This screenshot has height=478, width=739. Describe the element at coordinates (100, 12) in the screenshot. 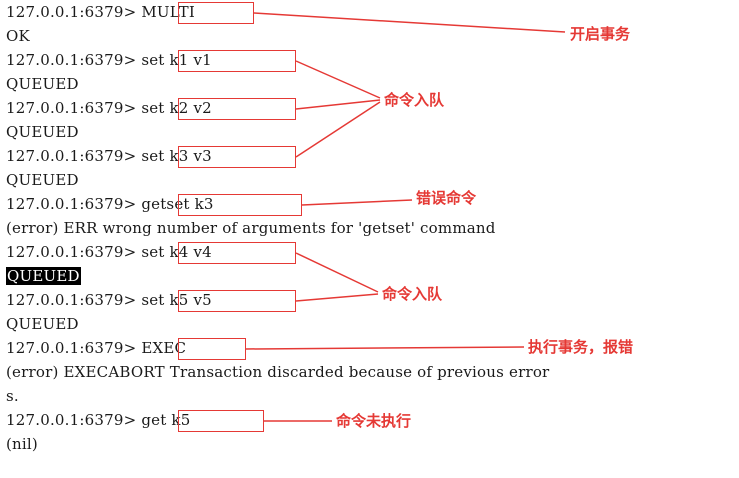

I see `terminal-line: 127.0.0.1:6379> MULTI` at that location.